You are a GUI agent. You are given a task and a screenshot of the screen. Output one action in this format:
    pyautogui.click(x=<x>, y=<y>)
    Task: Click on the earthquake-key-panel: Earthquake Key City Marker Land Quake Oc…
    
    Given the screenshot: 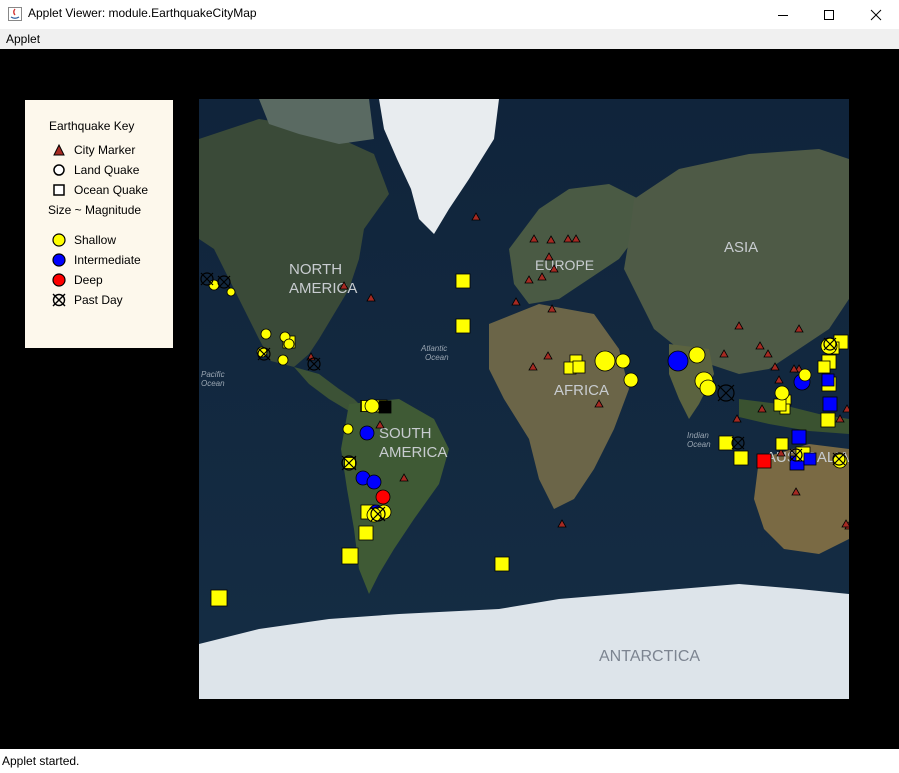 What is the action you would take?
    pyautogui.click(x=99, y=224)
    